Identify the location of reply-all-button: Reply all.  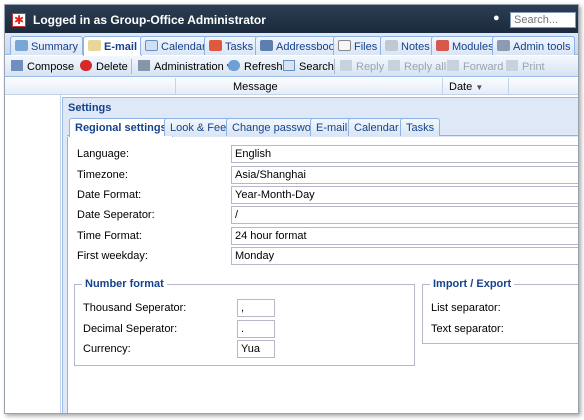
(417, 66).